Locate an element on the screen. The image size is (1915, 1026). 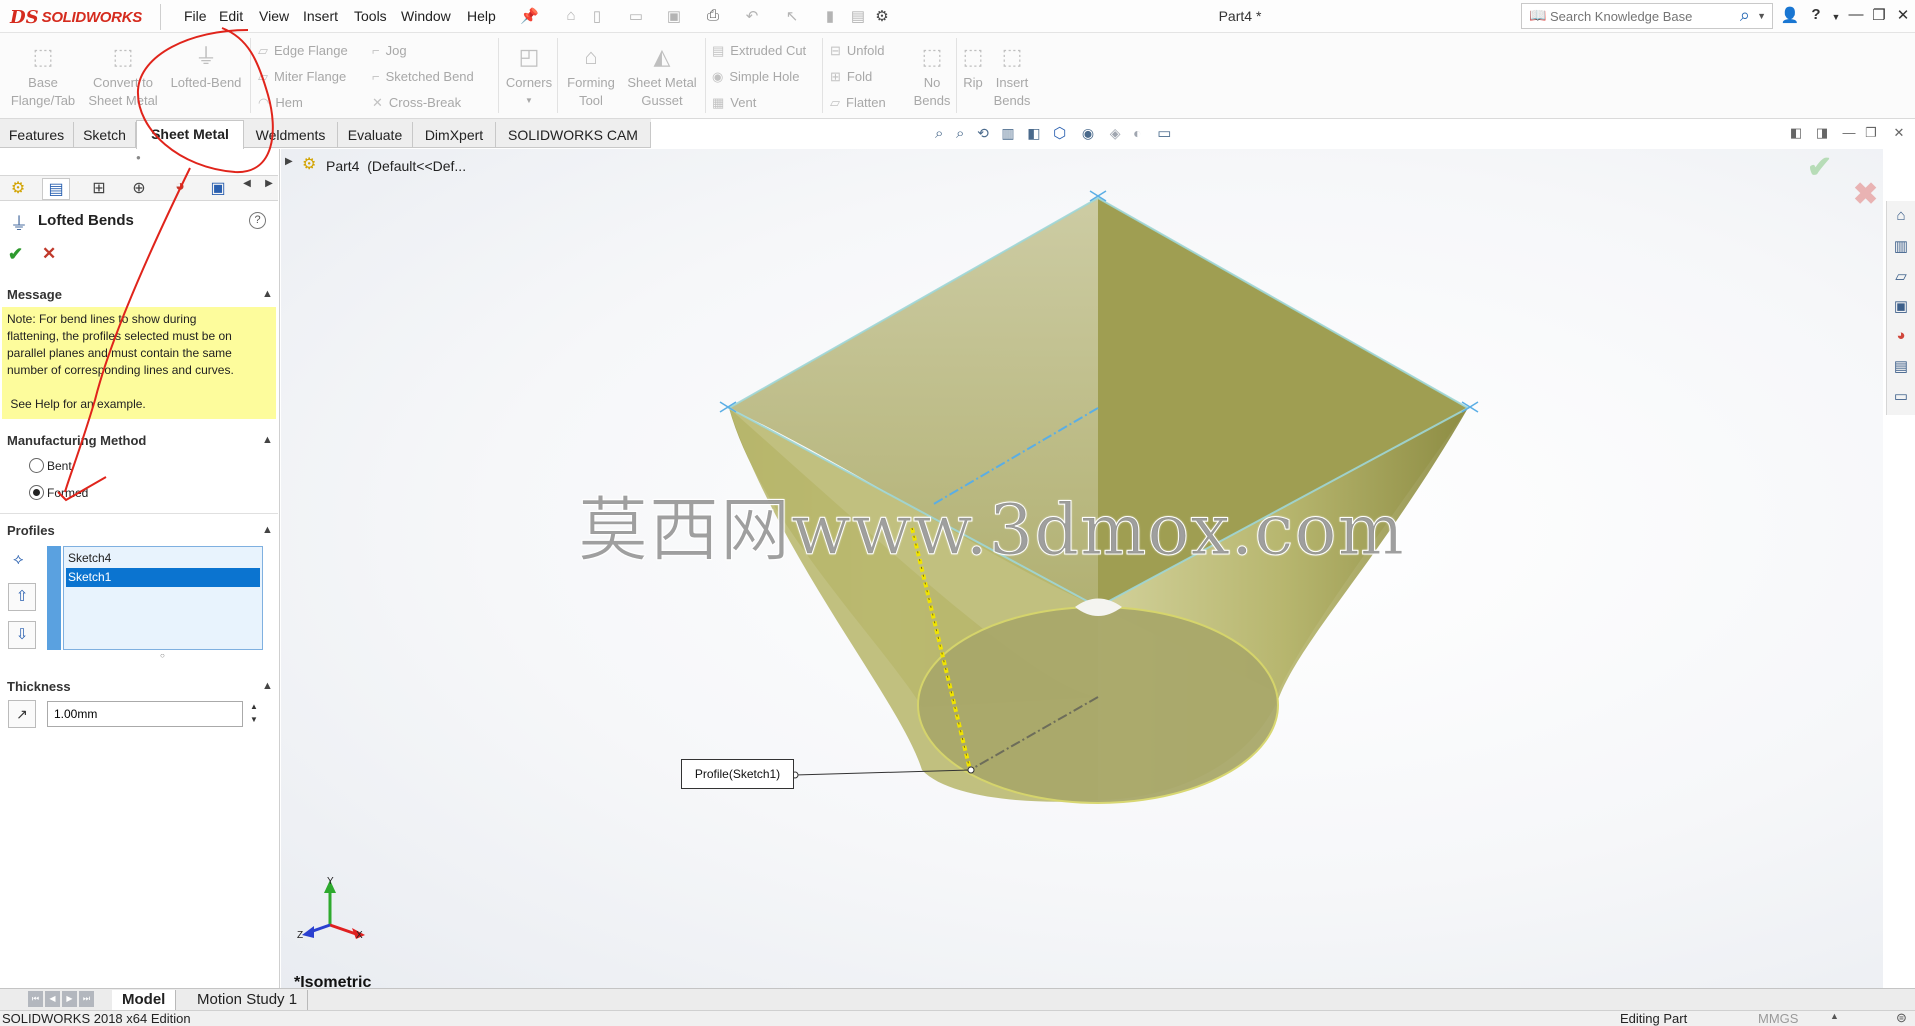
prev-tab-icon: ◀ is located at coordinates (52, 999).